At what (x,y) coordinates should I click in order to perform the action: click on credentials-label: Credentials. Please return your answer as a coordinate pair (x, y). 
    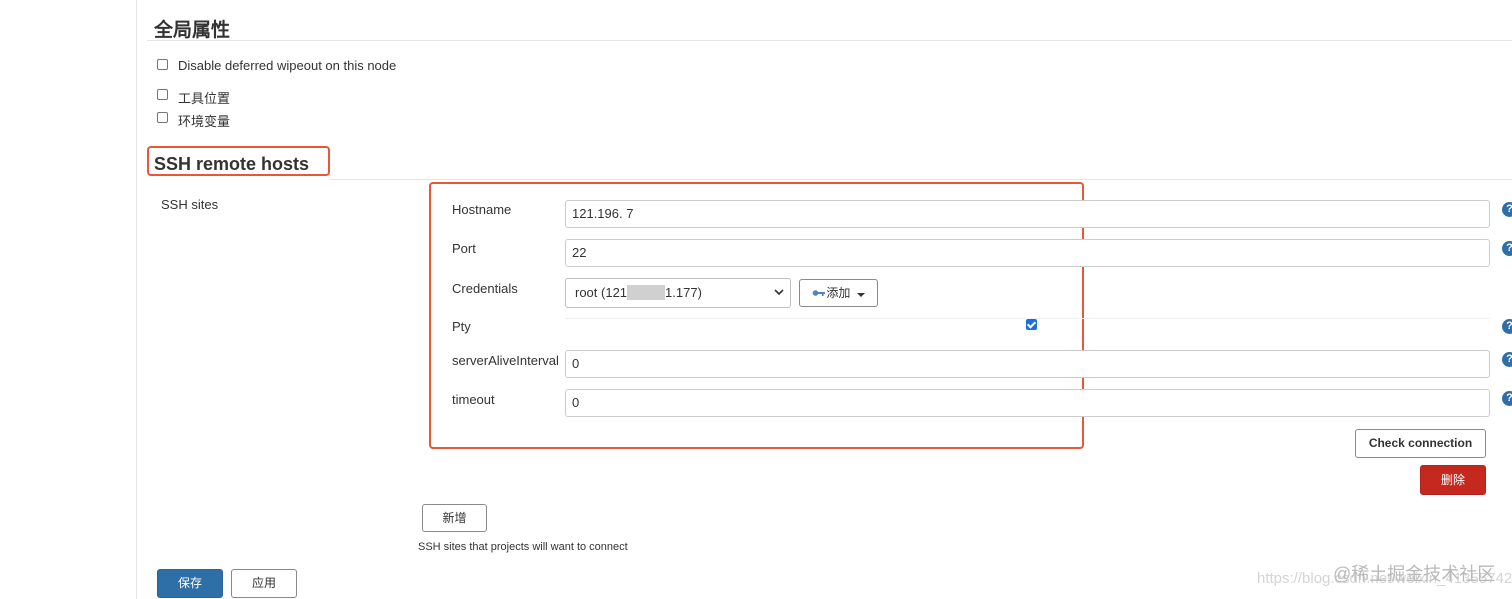
    Looking at the image, I should click on (485, 288).